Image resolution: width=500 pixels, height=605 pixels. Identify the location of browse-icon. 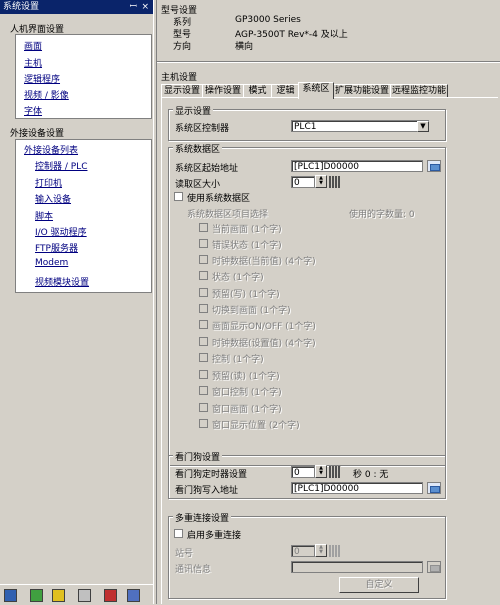
(434, 567).